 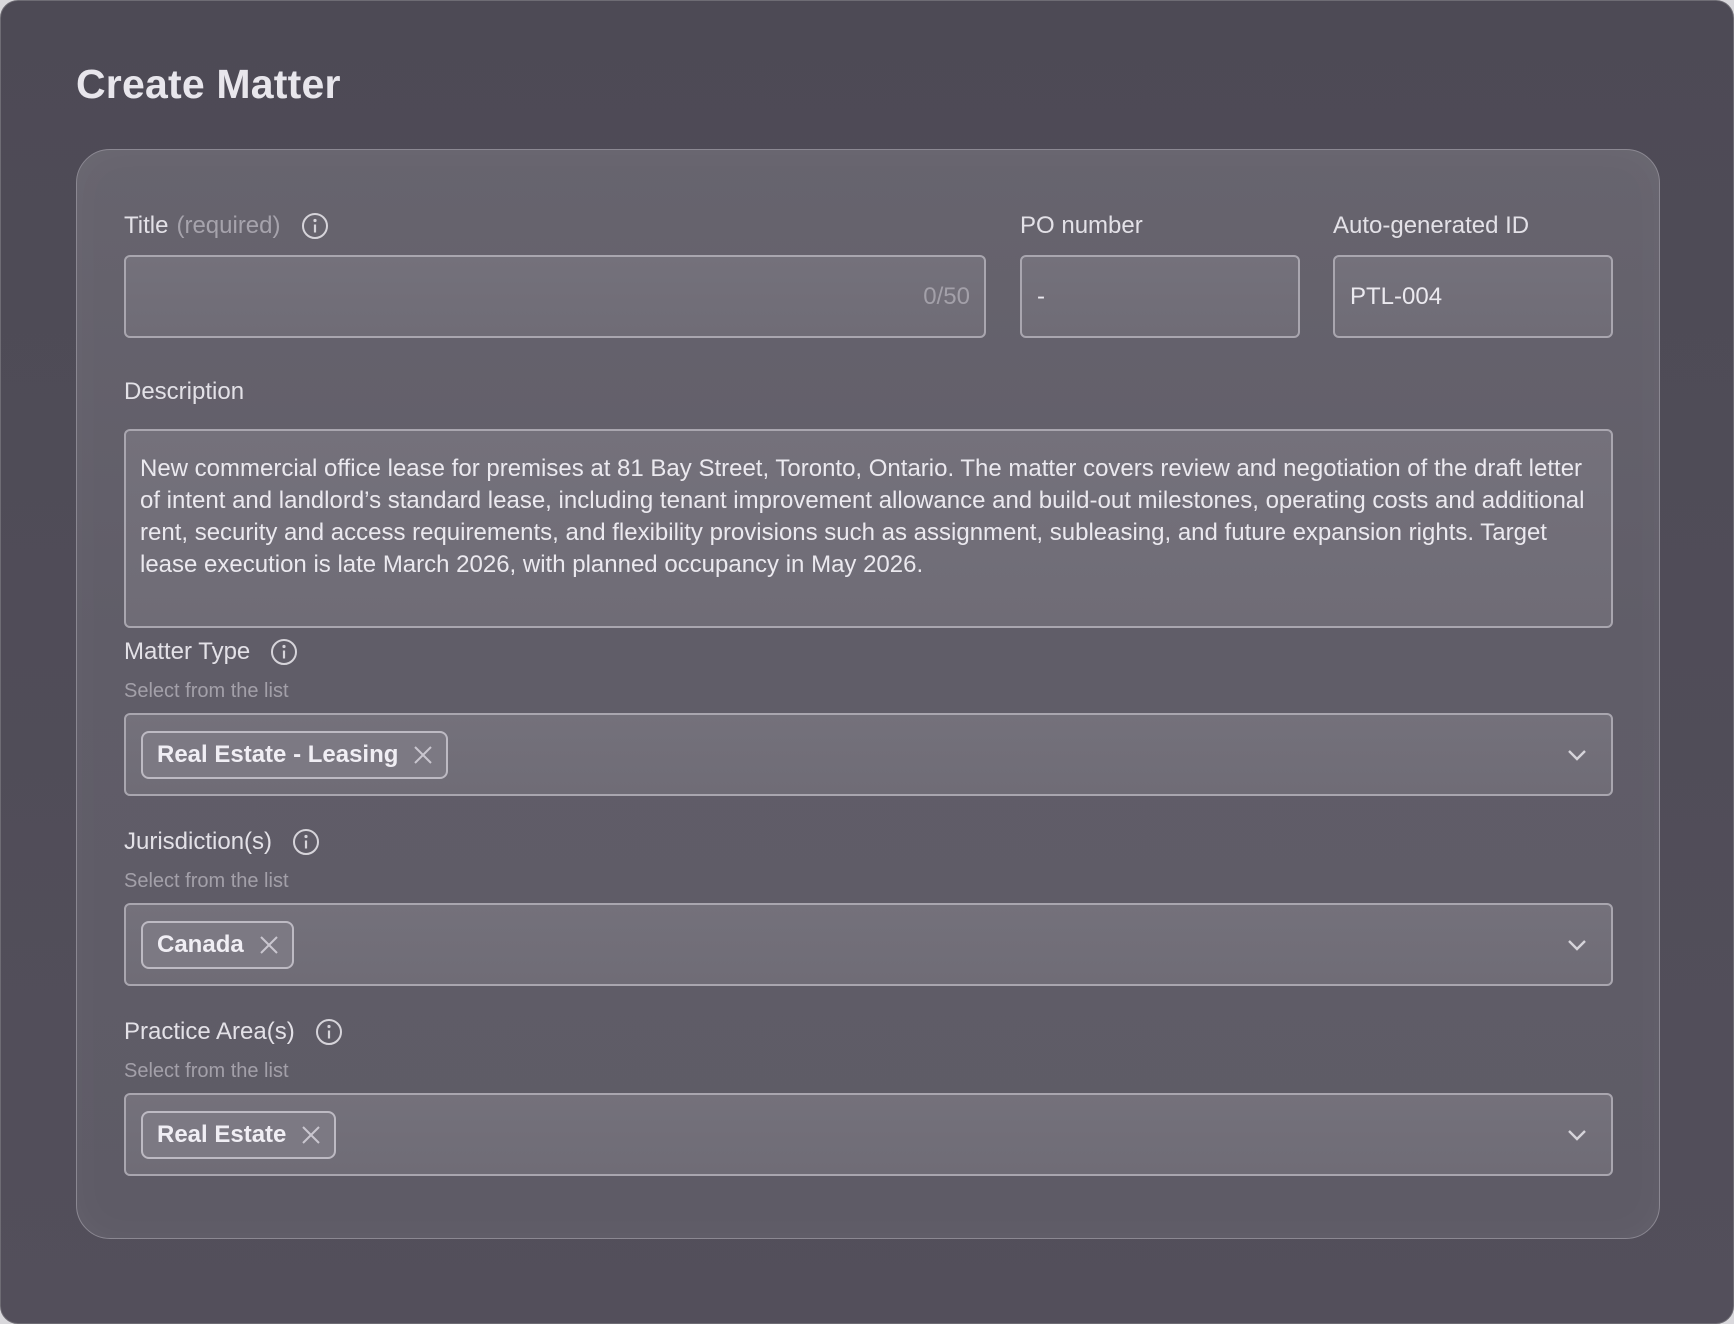 I want to click on auto-id-value: PTL-004, so click(x=1396, y=296).